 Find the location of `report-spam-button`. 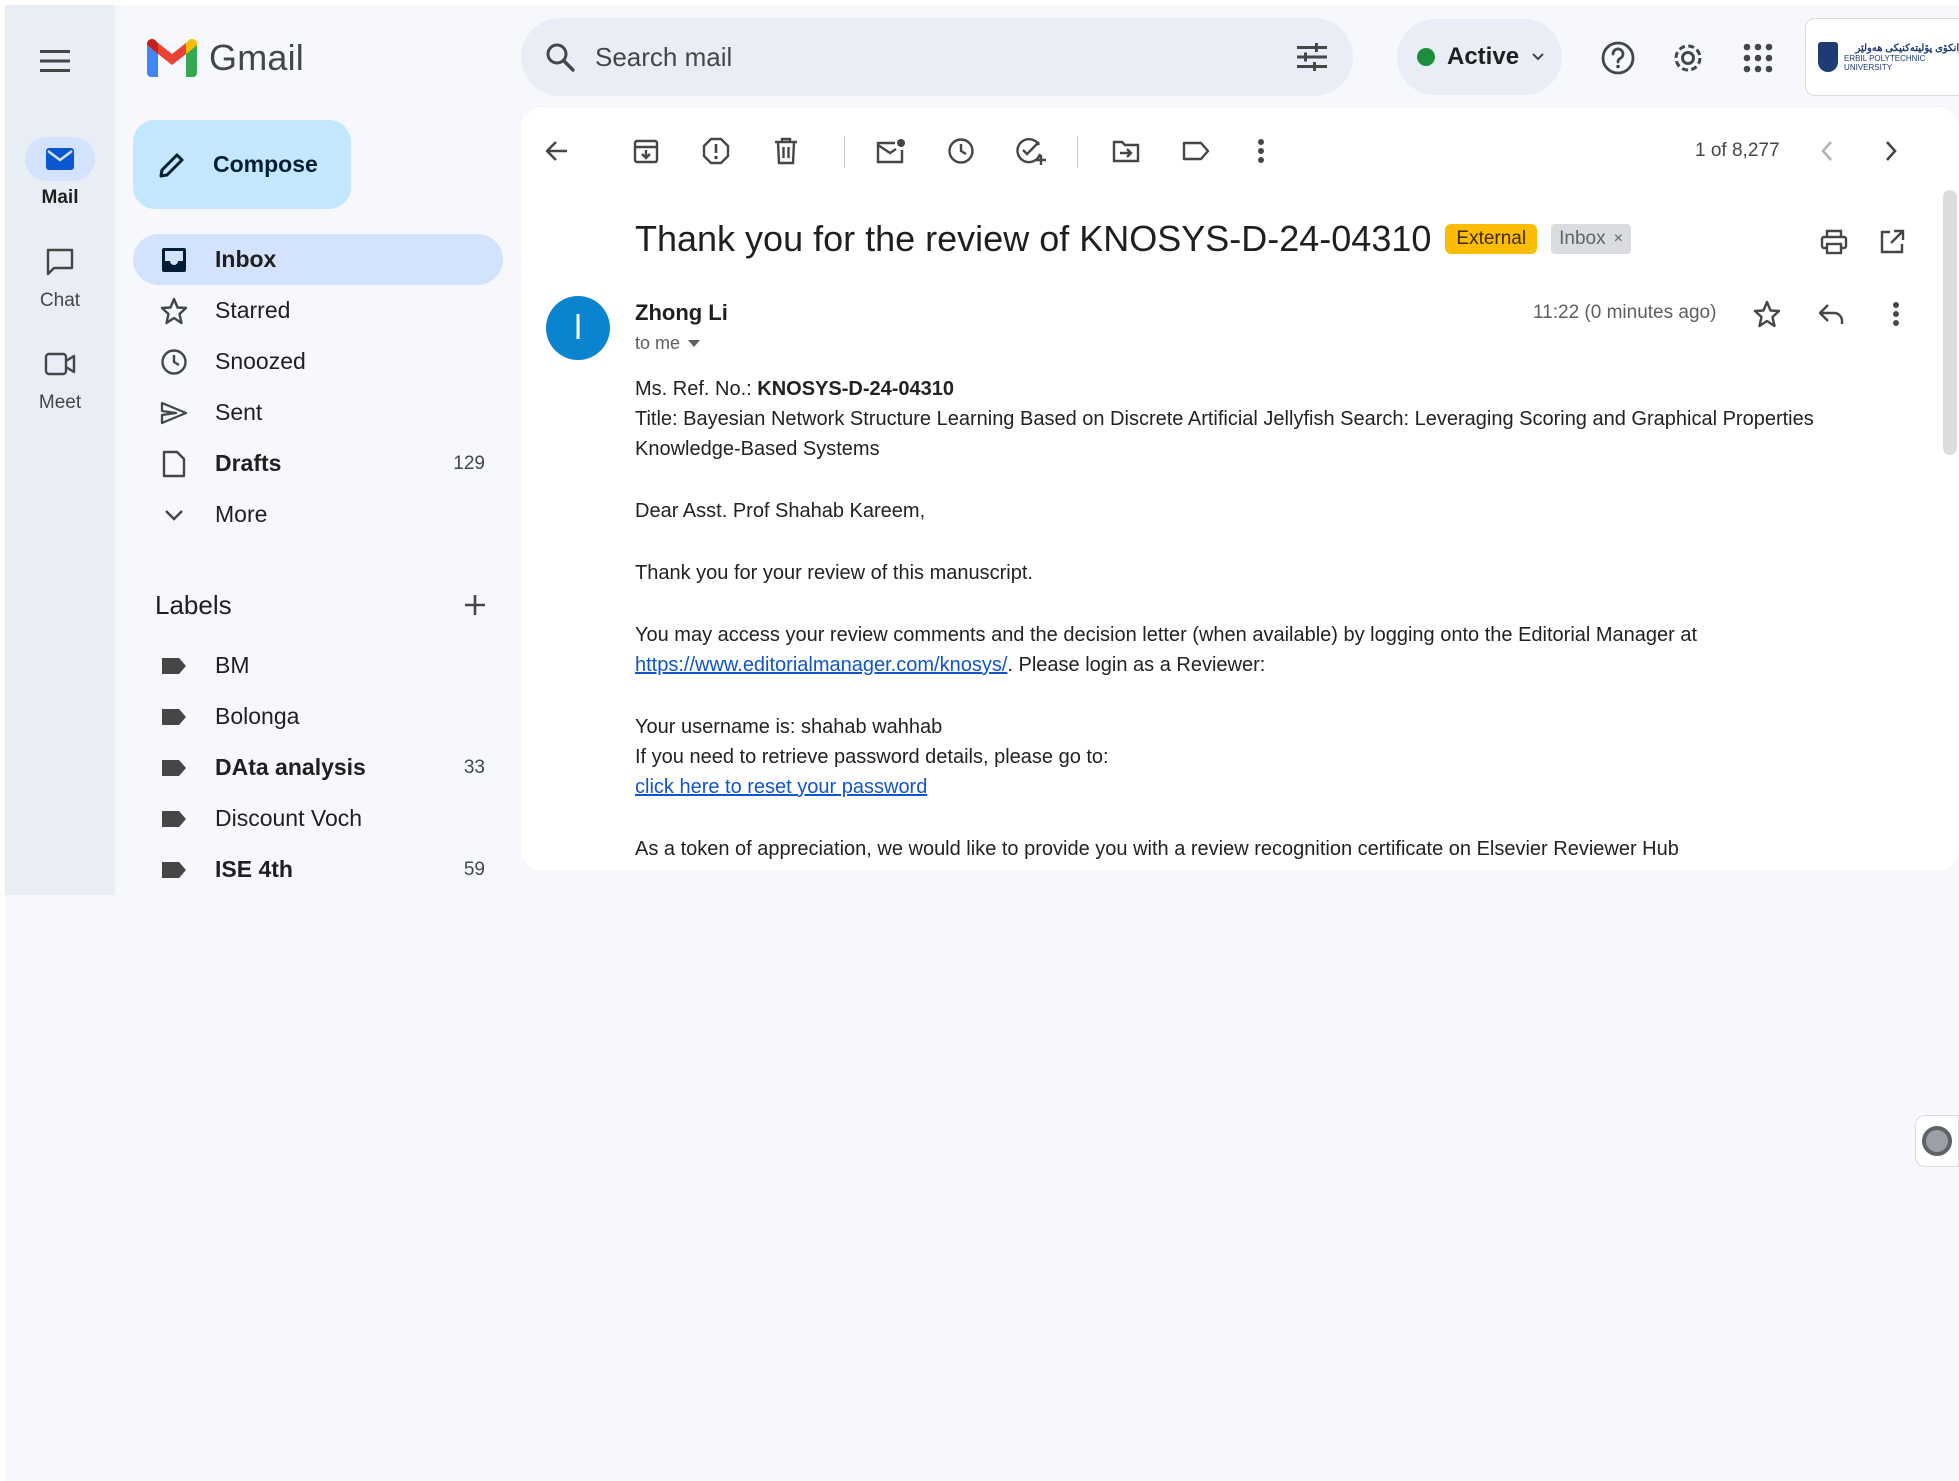

report-spam-button is located at coordinates (716, 151).